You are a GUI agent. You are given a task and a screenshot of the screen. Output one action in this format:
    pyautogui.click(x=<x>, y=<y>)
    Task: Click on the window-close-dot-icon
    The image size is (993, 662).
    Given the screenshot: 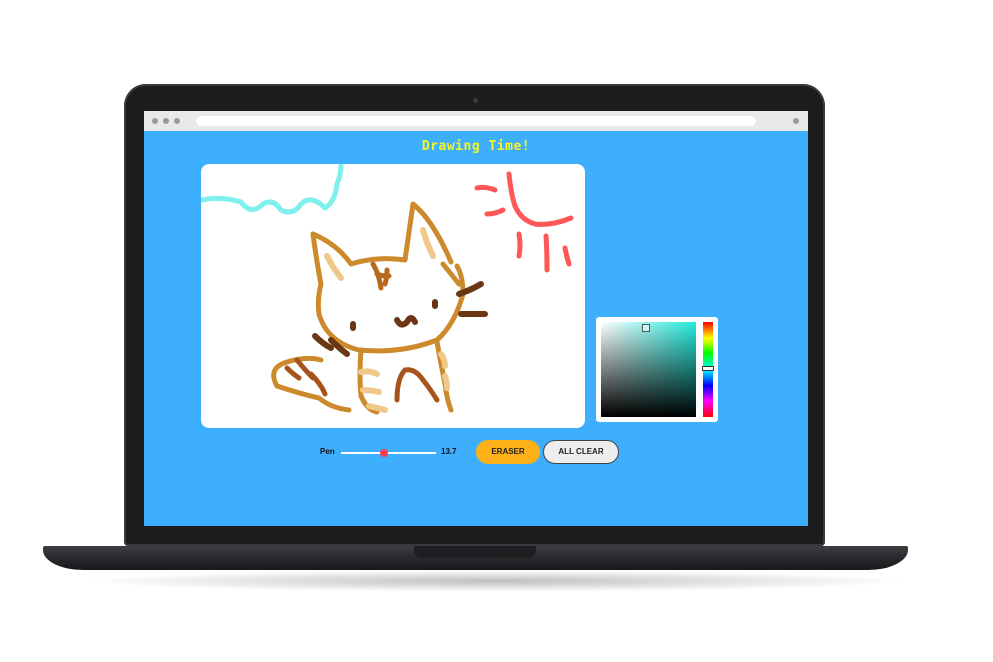 What is the action you would take?
    pyautogui.click(x=155, y=121)
    